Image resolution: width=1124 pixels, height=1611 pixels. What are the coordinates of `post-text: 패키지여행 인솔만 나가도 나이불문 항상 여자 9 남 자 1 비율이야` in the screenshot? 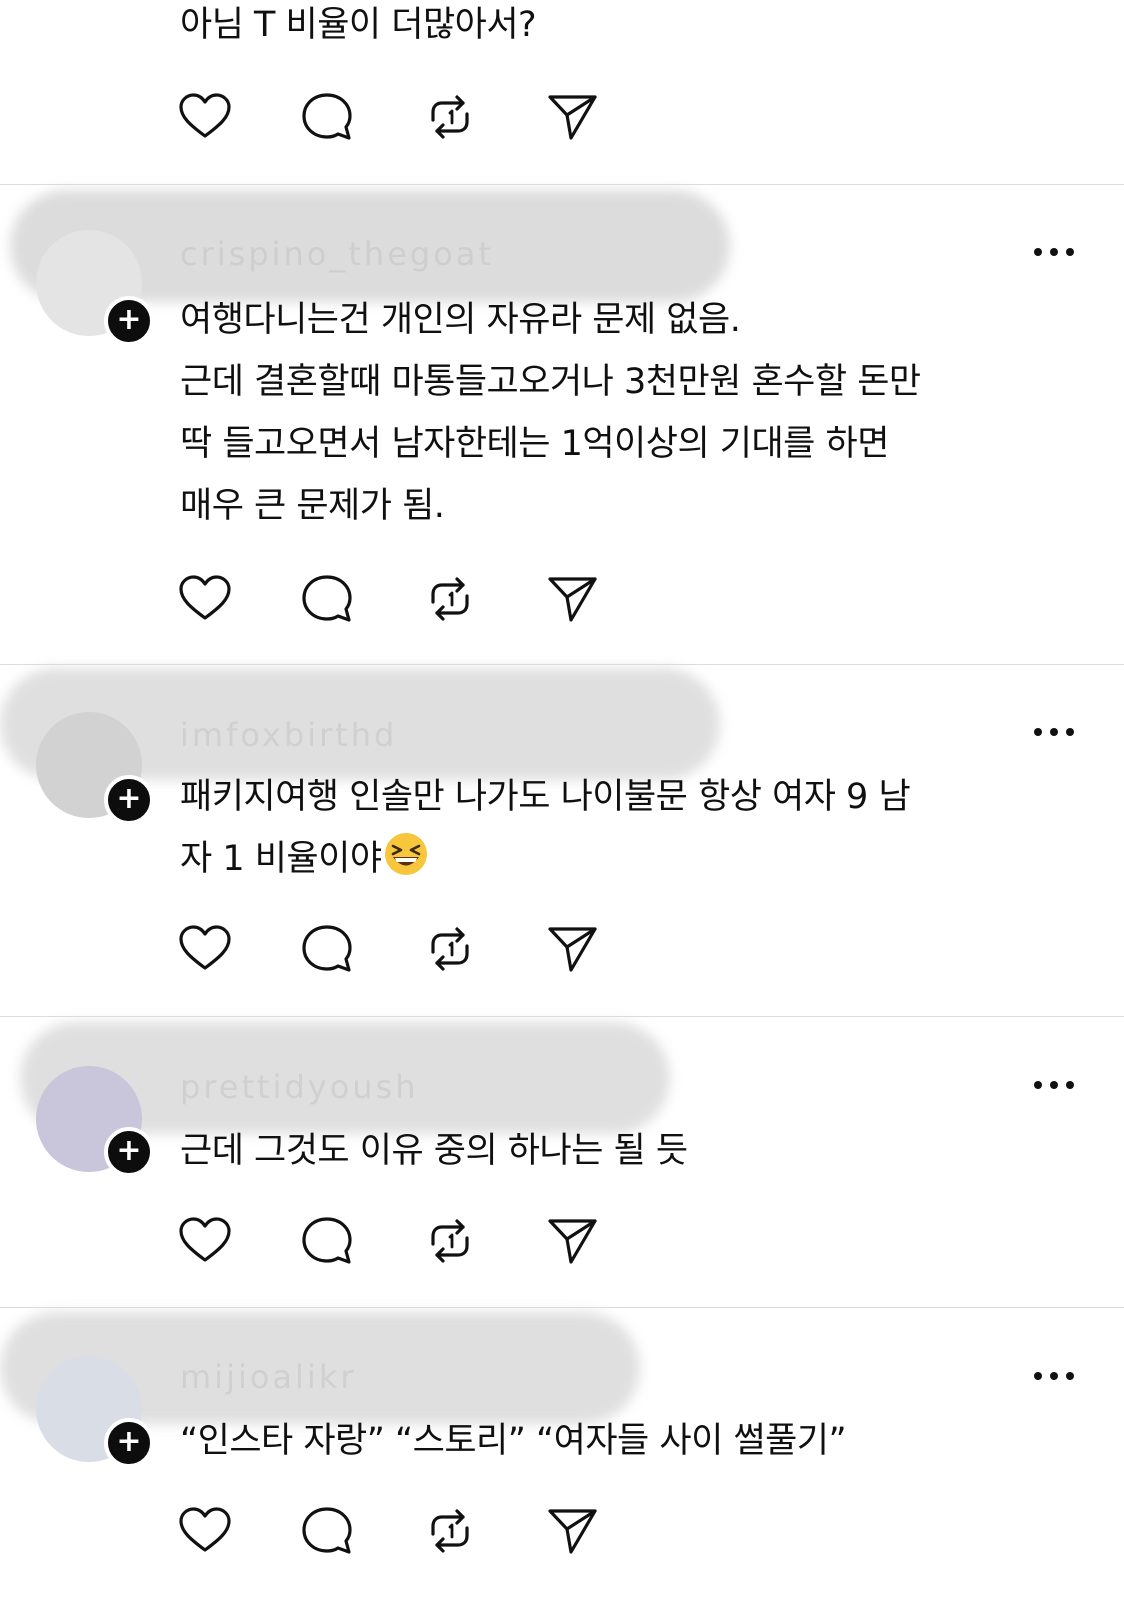 It's located at (635, 828).